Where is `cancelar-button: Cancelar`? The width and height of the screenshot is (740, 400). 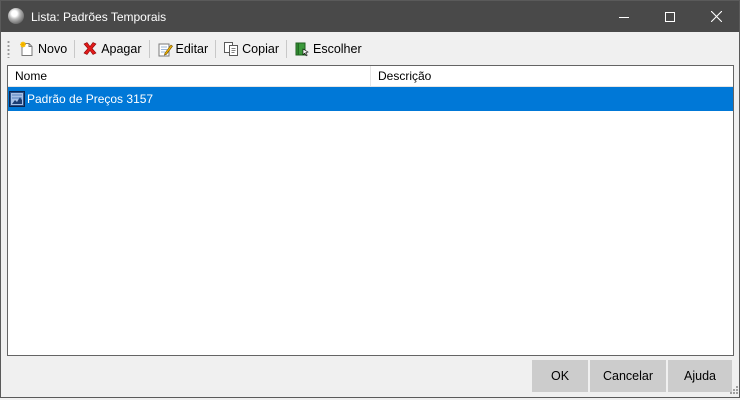
cancelar-button: Cancelar is located at coordinates (628, 376).